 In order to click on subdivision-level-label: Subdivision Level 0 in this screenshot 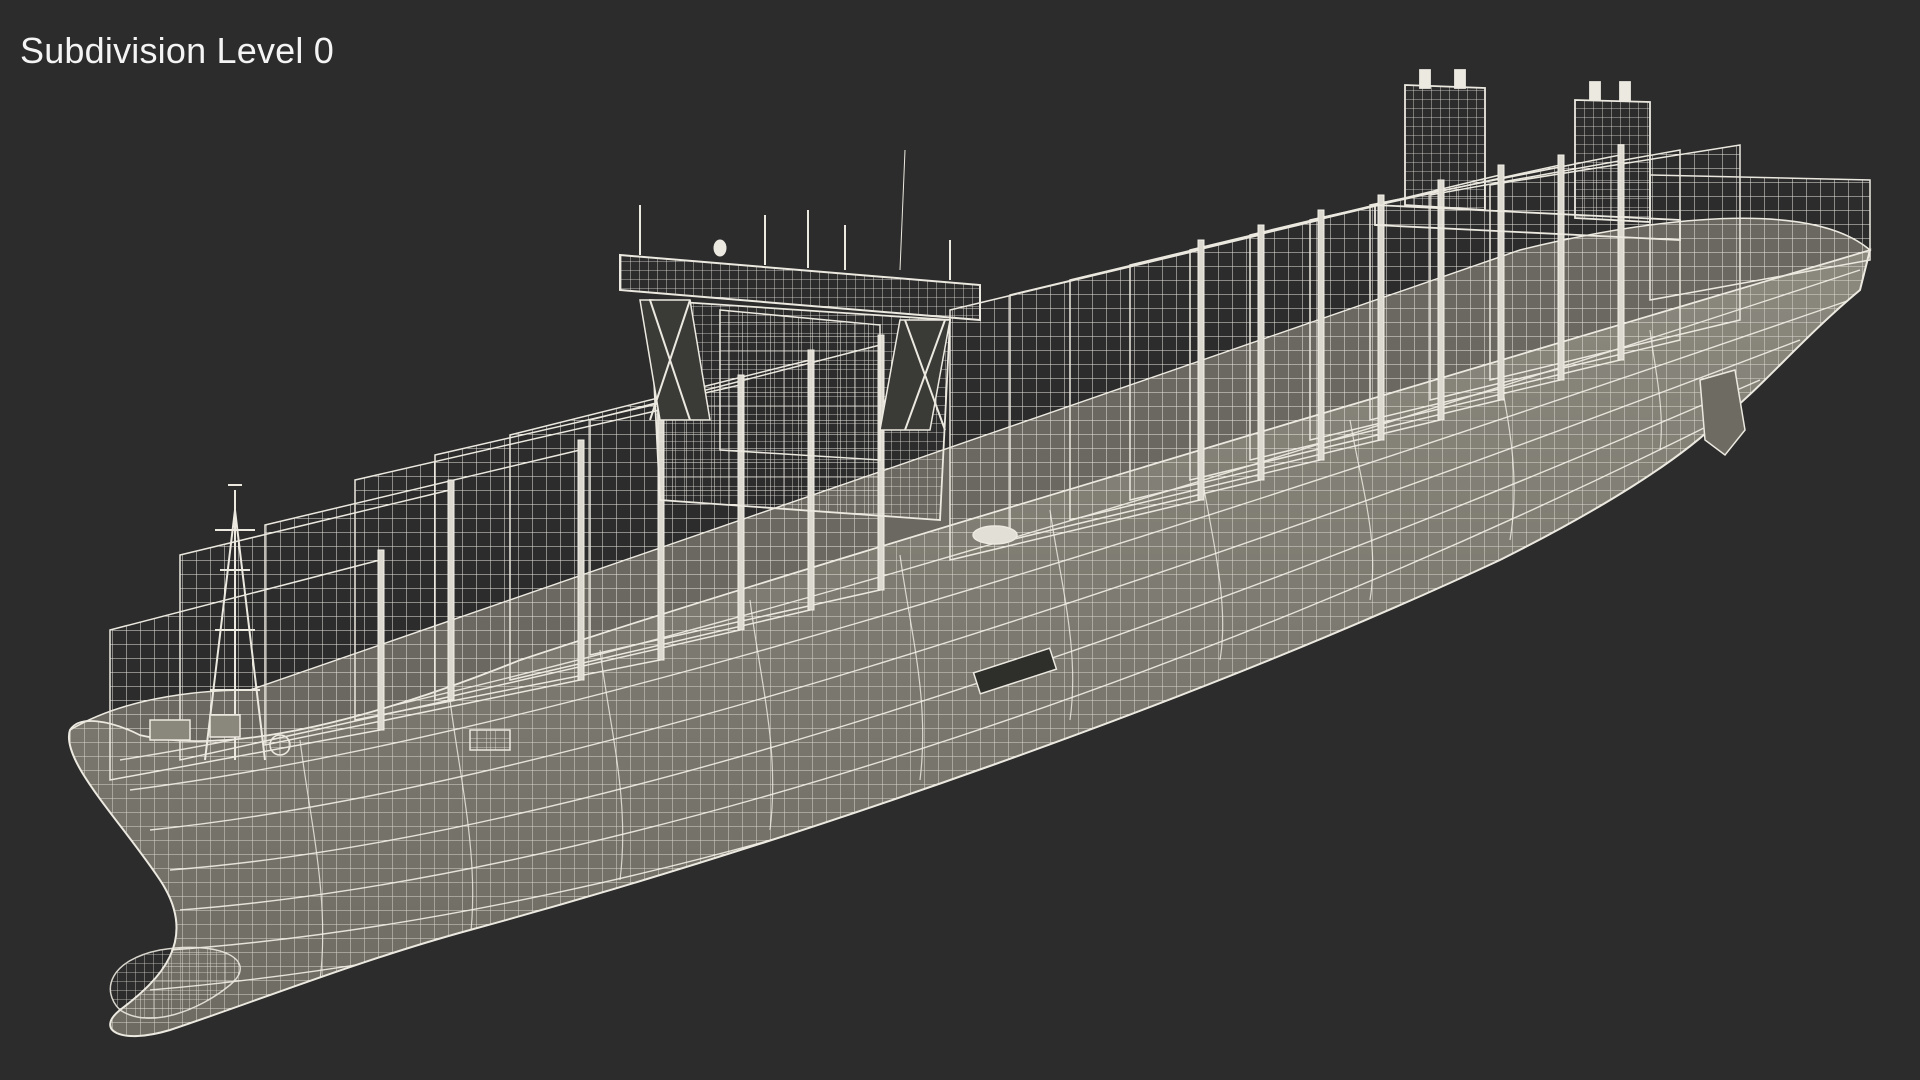, I will do `click(177, 50)`.